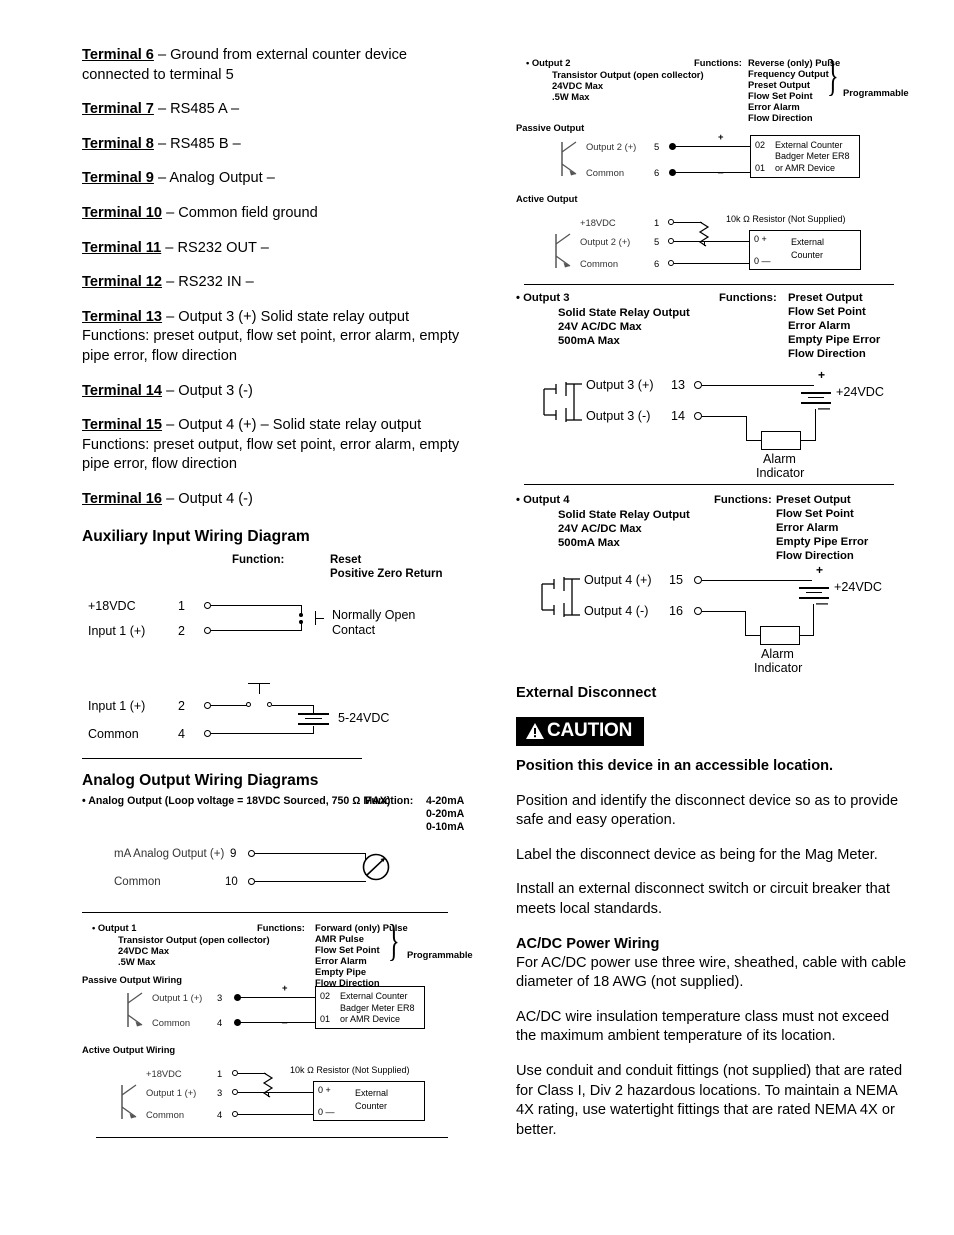 The image size is (954, 1235). Describe the element at coordinates (809, 145) in the screenshot. I see `output2-box-line1: External Counter` at that location.